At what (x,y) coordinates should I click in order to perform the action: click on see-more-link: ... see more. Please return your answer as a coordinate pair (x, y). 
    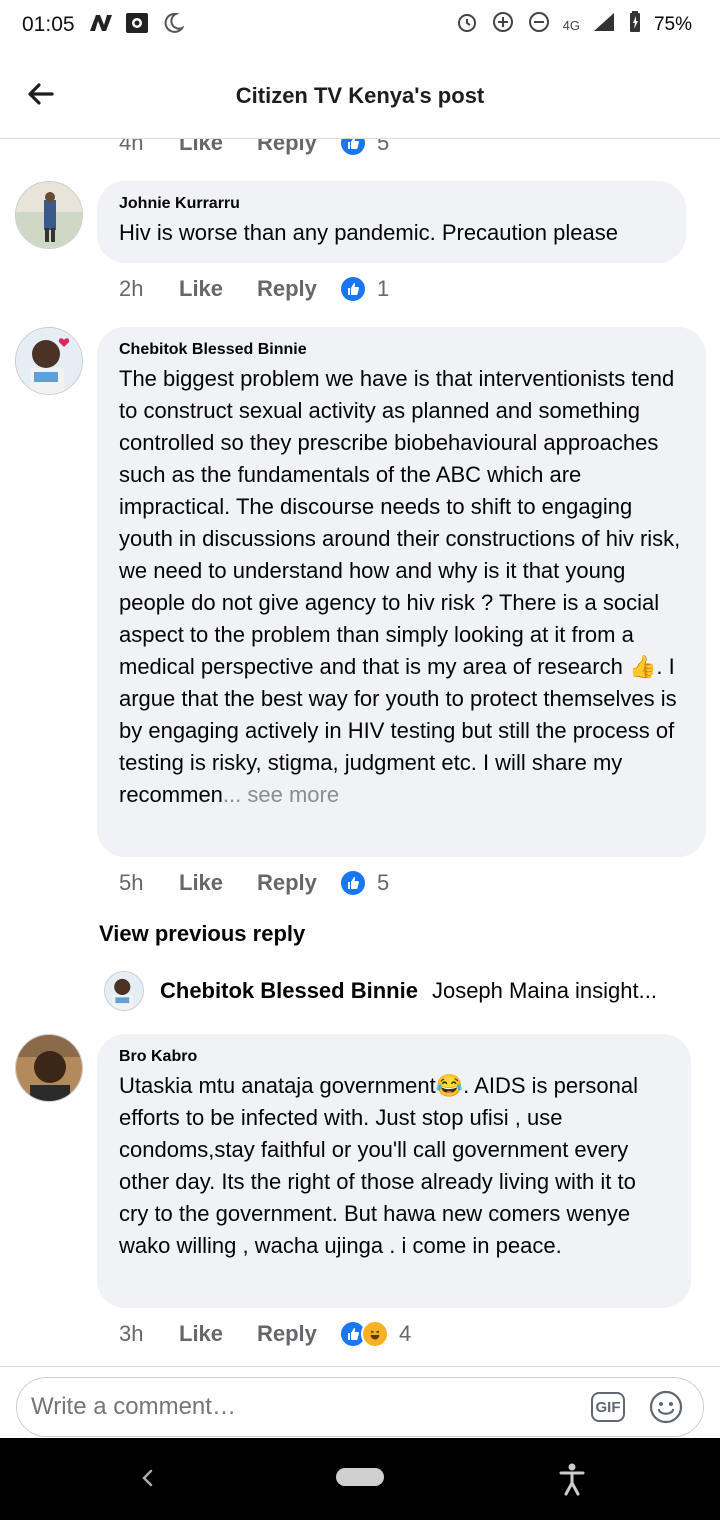
    Looking at the image, I should click on (281, 794).